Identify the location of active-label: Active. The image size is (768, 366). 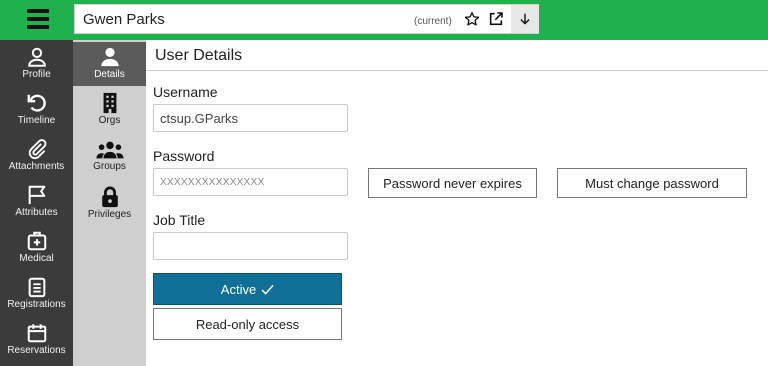
(238, 289).